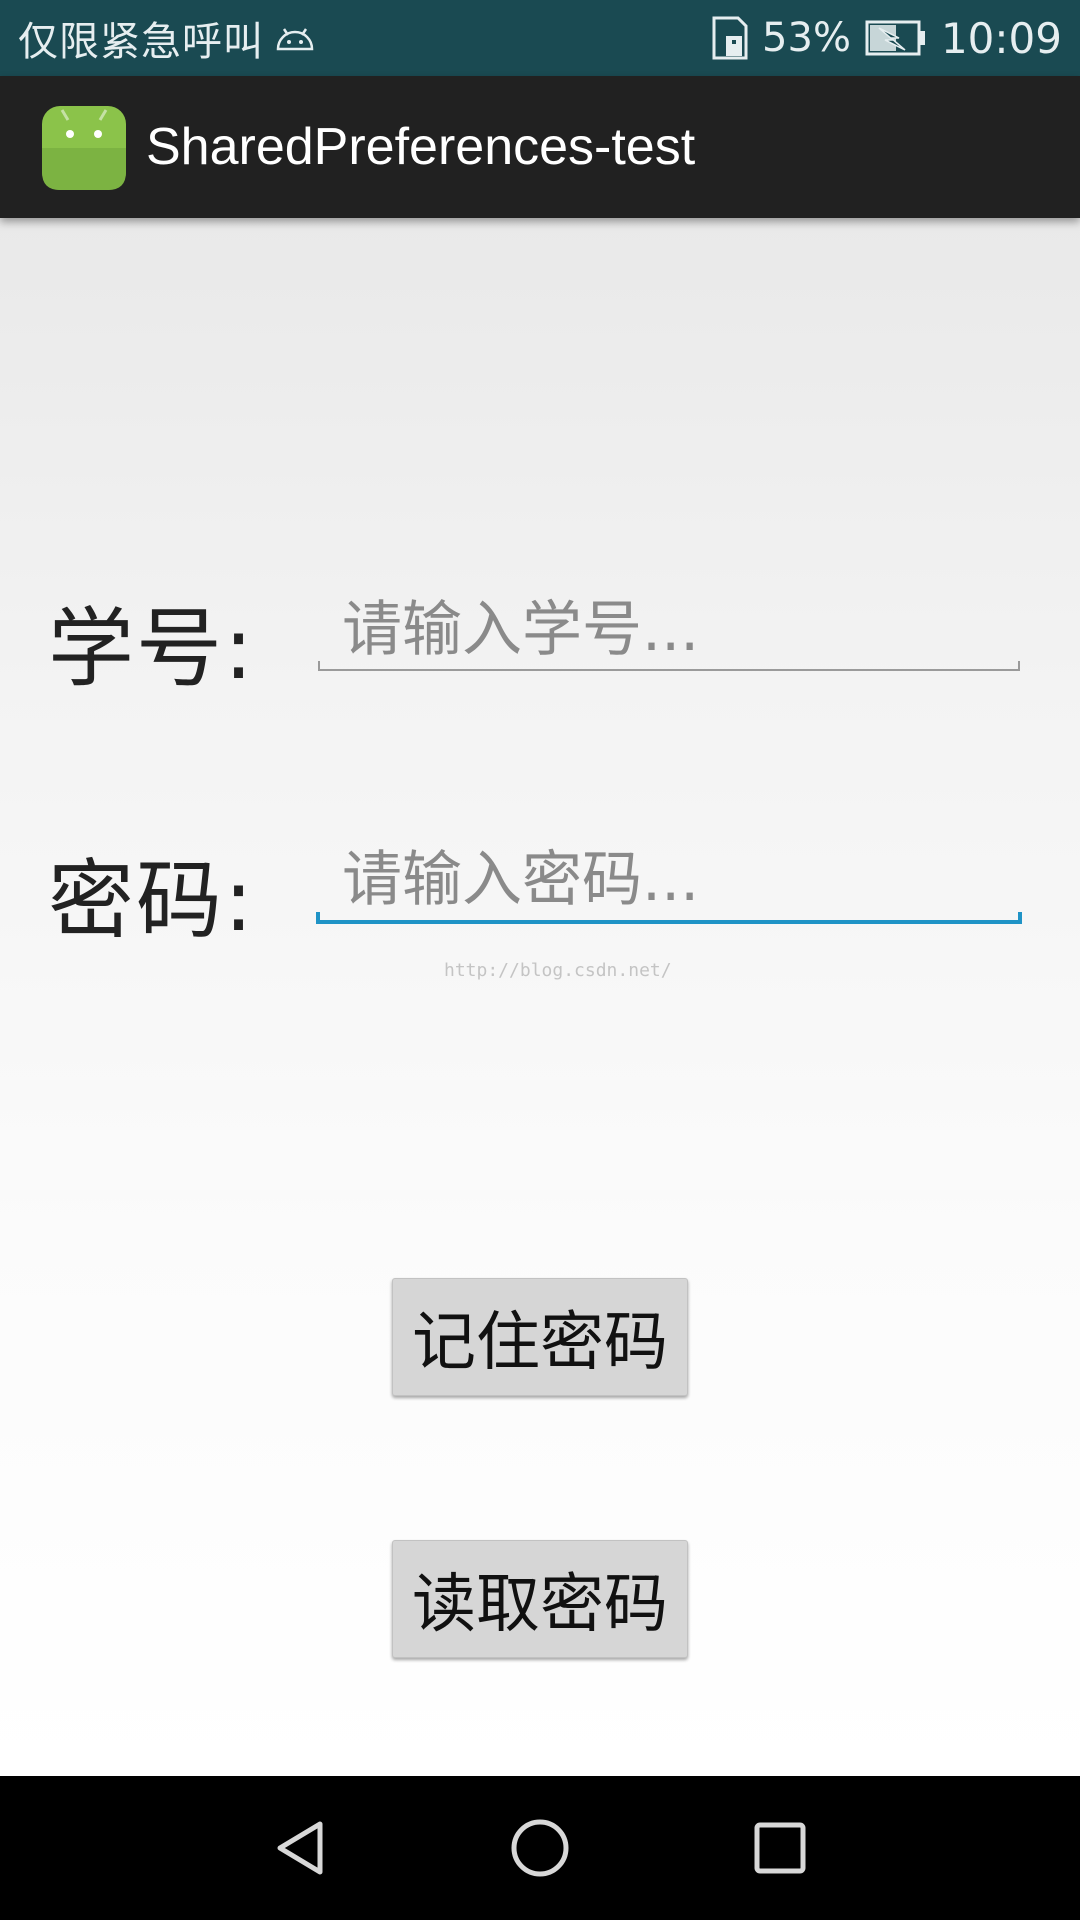 This screenshot has height=1920, width=1080. I want to click on student-id-field-container, so click(669, 630).